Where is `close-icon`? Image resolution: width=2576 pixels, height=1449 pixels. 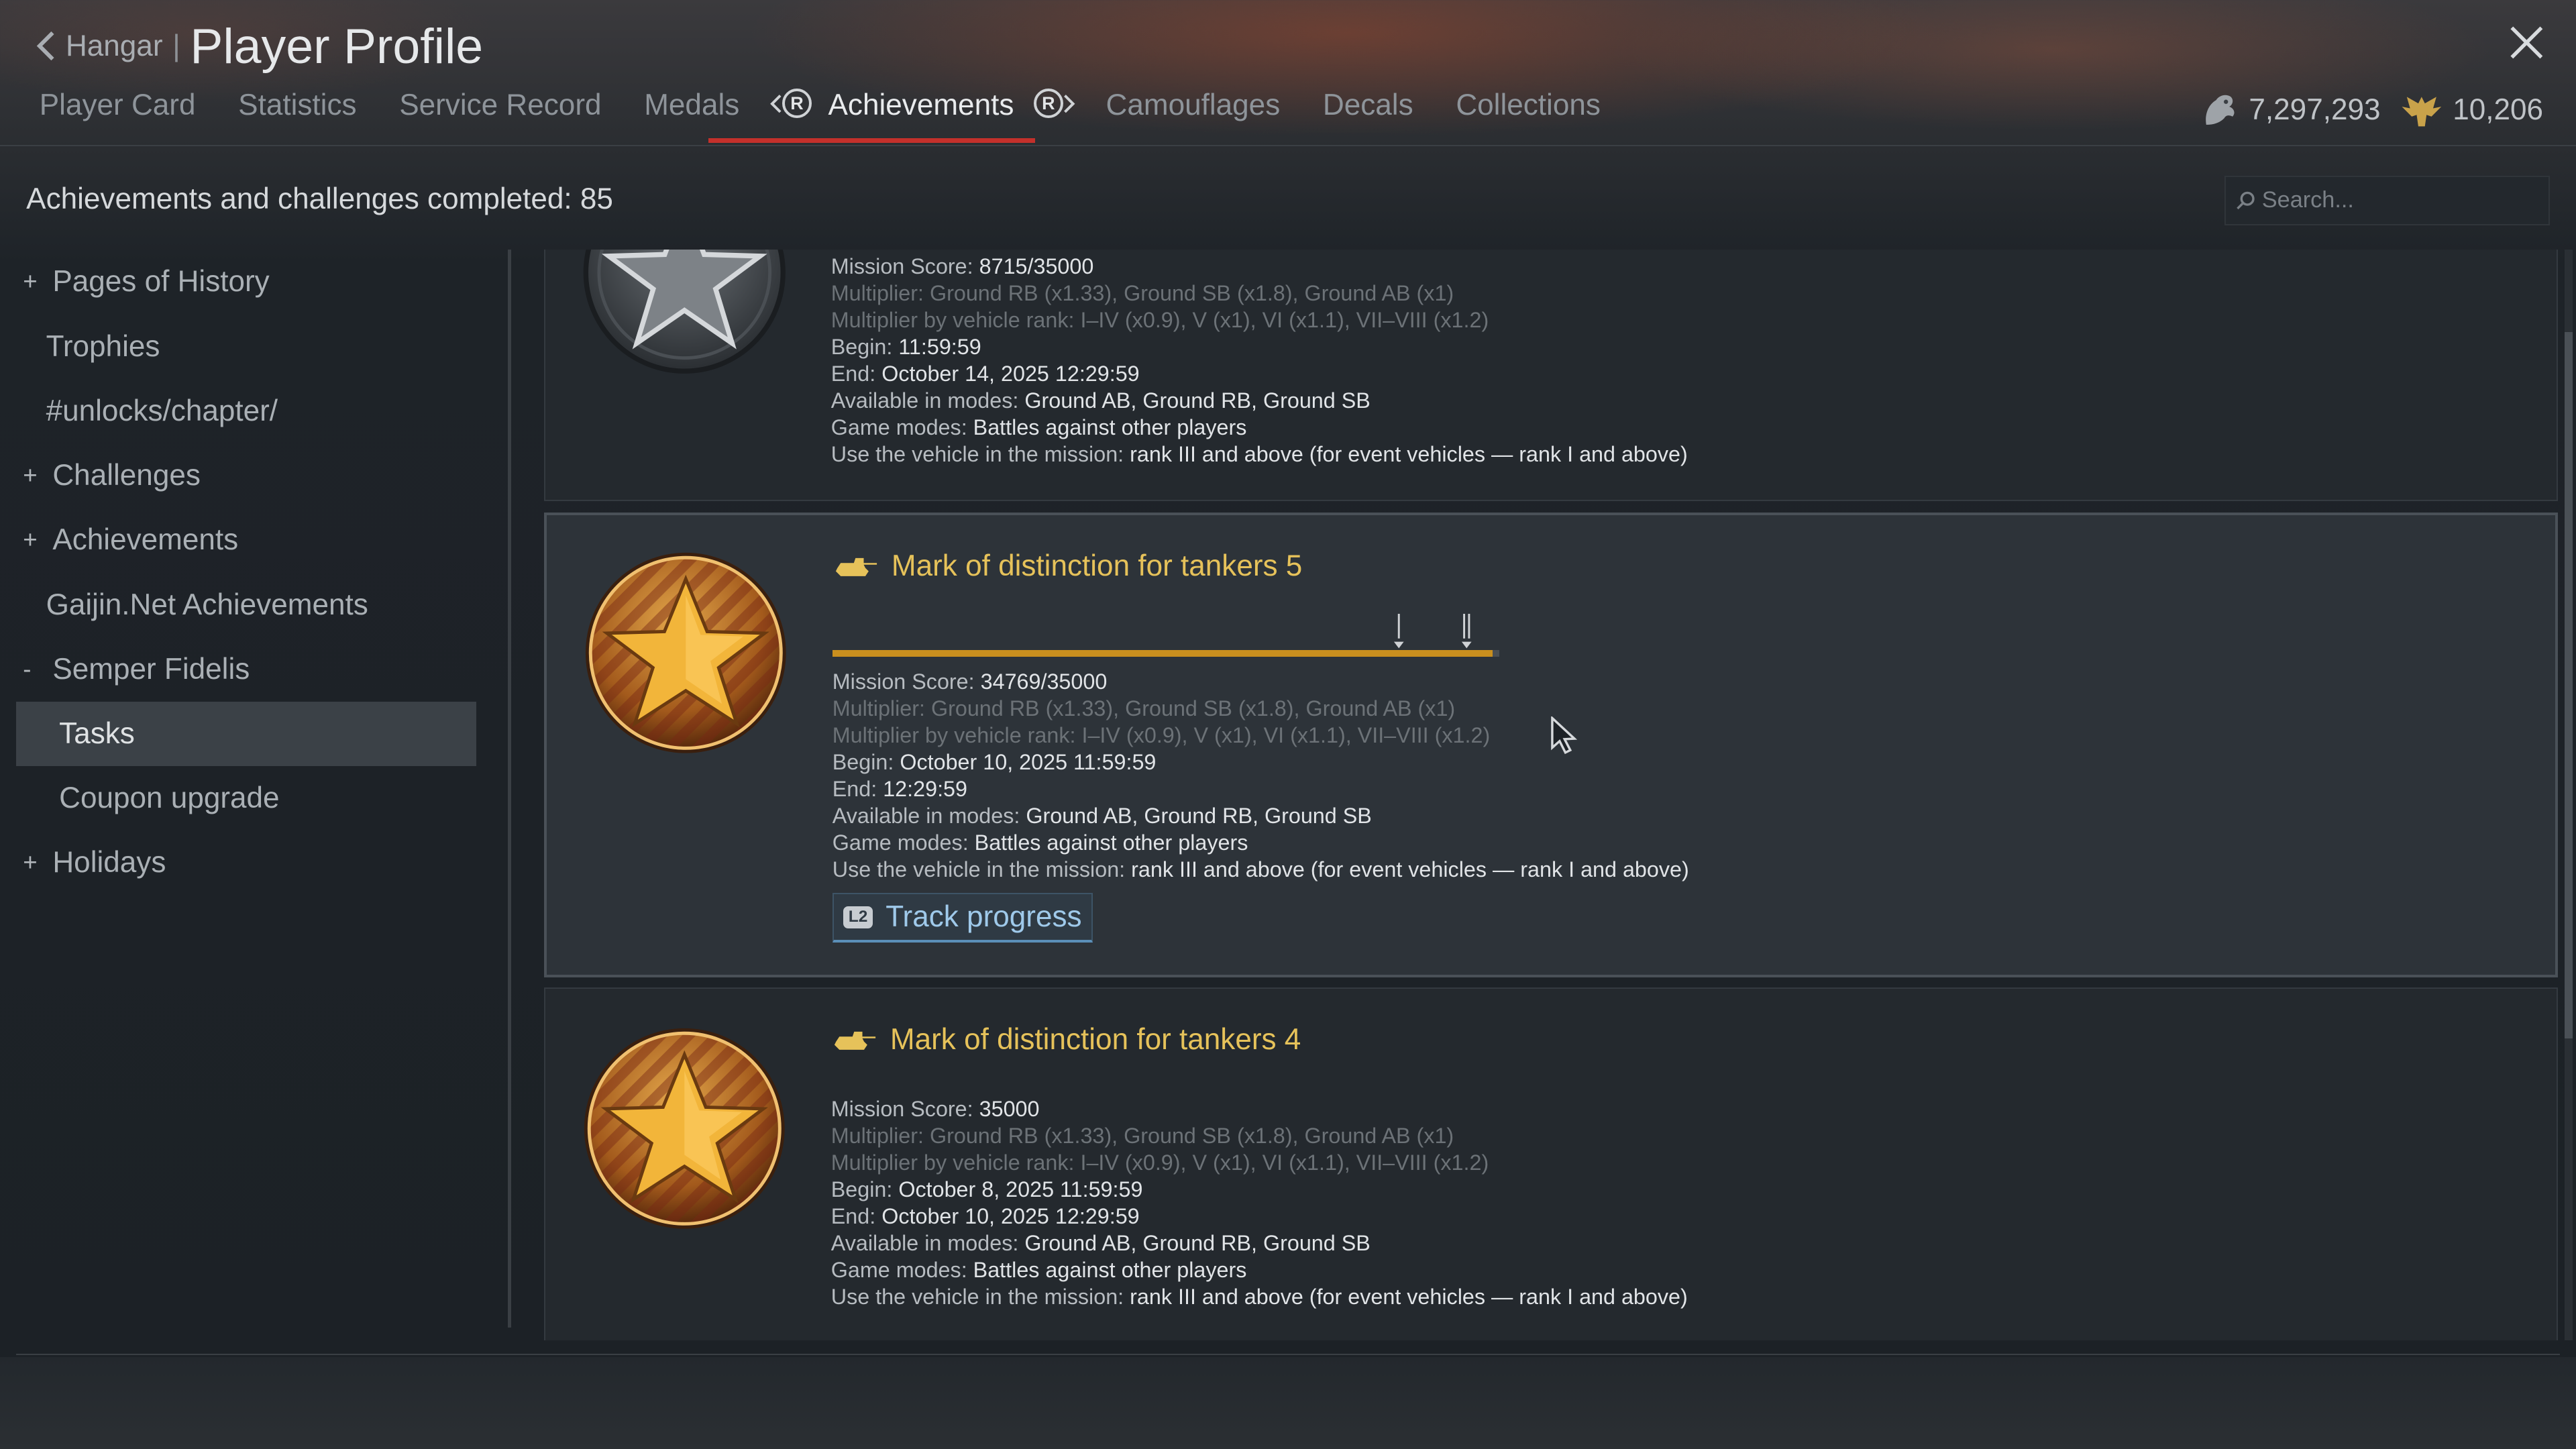
close-icon is located at coordinates (2526, 42).